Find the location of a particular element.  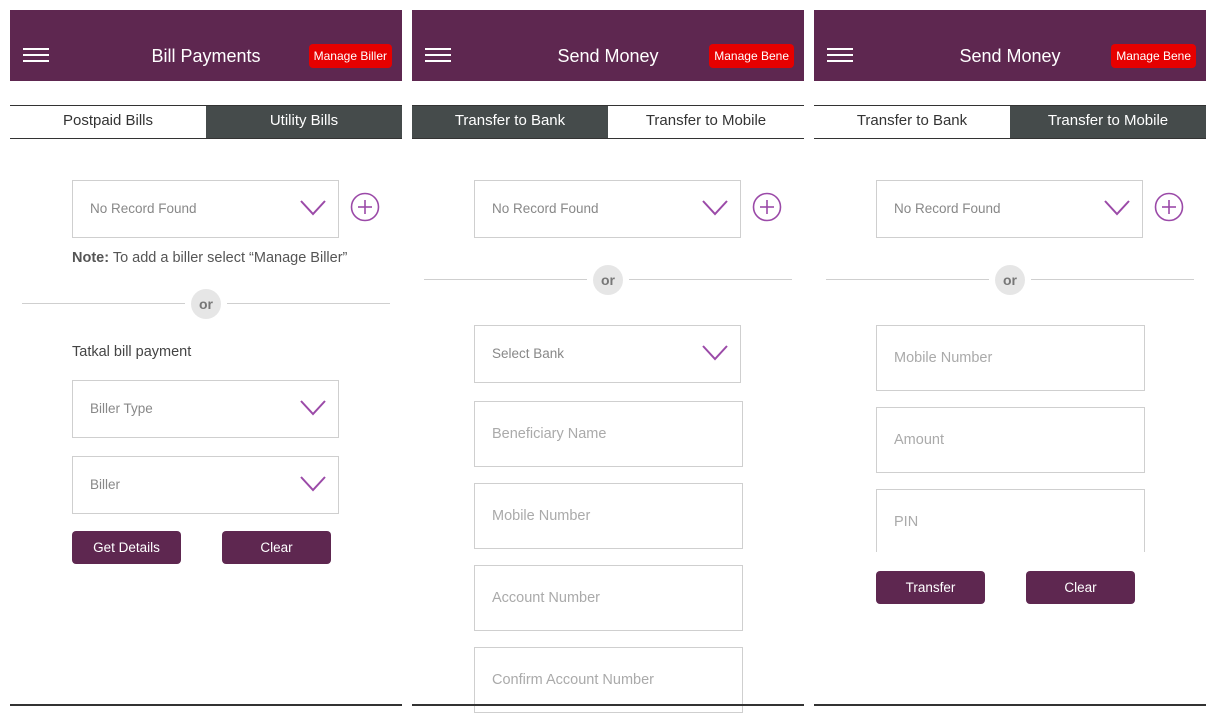

dropdown-value: Select Bank is located at coordinates (528, 353).